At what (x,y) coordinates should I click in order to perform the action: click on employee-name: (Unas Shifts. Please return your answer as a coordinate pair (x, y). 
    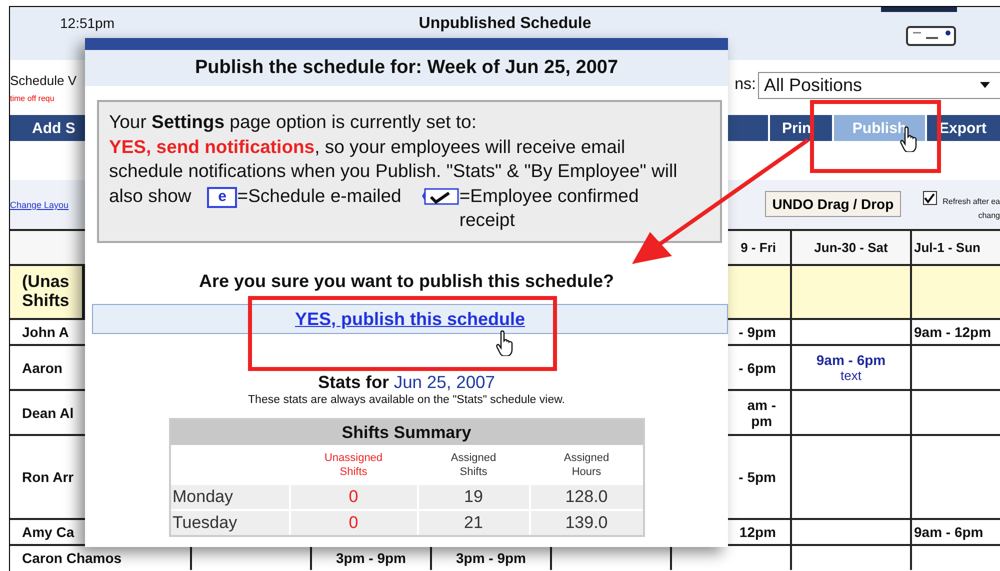
    Looking at the image, I should click on (46, 292).